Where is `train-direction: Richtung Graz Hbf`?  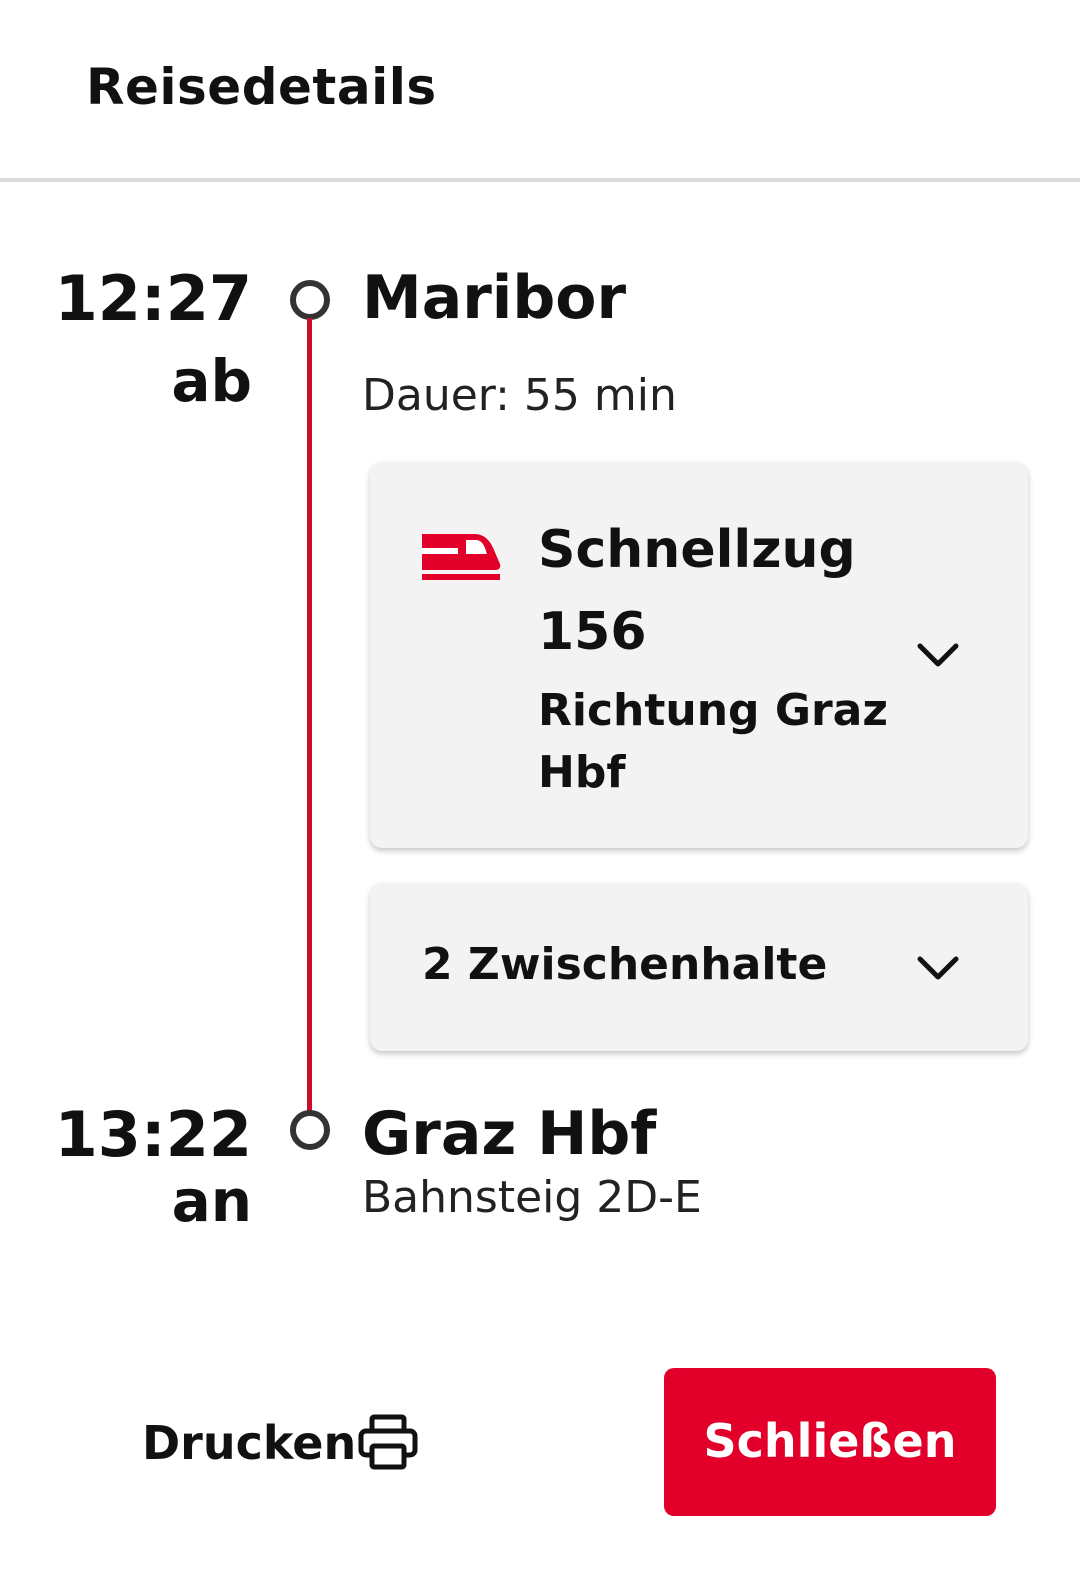
train-direction: Richtung Graz Hbf is located at coordinates (713, 741).